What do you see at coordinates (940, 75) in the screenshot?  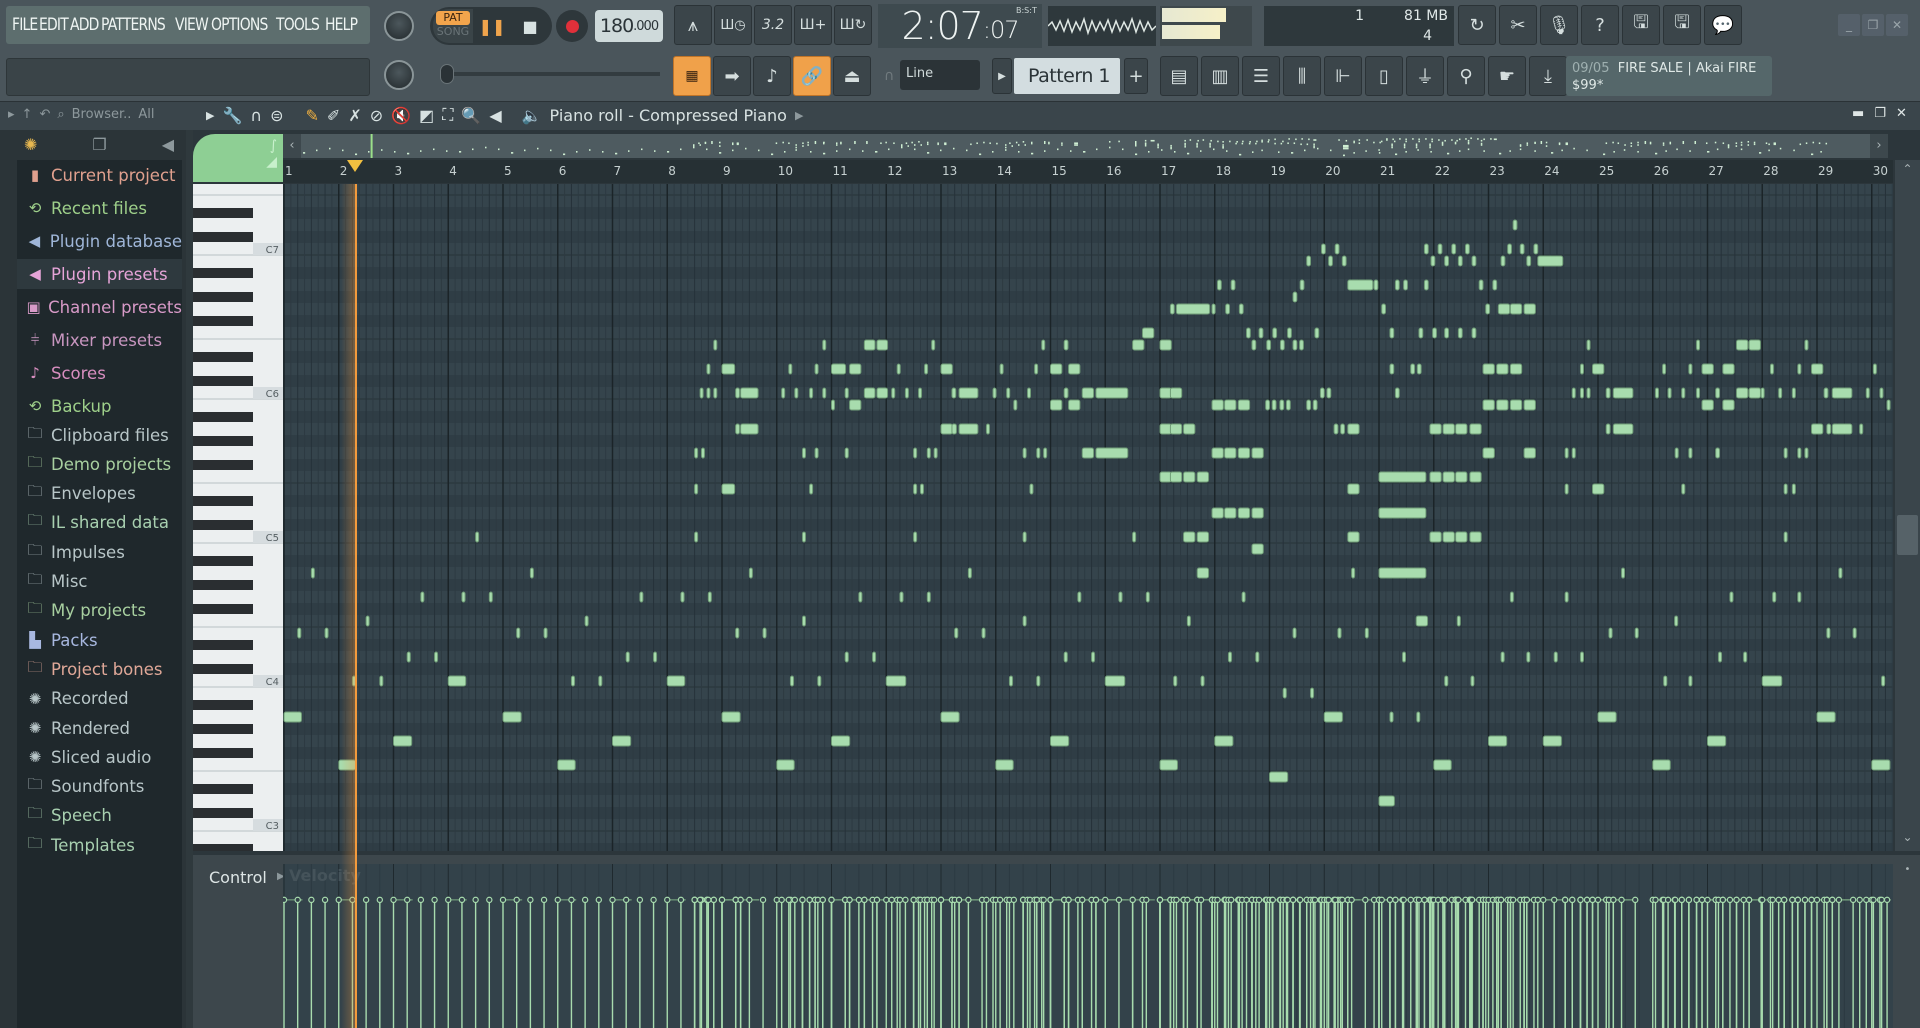 I see `snap-dropdown: Line` at bounding box center [940, 75].